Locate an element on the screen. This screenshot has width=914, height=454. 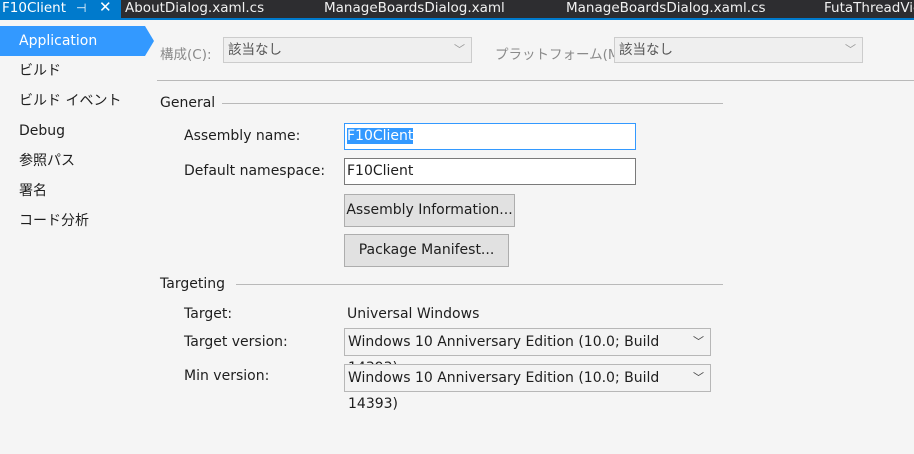
nav-item-reference-paths: 参照パス is located at coordinates (72, 161).